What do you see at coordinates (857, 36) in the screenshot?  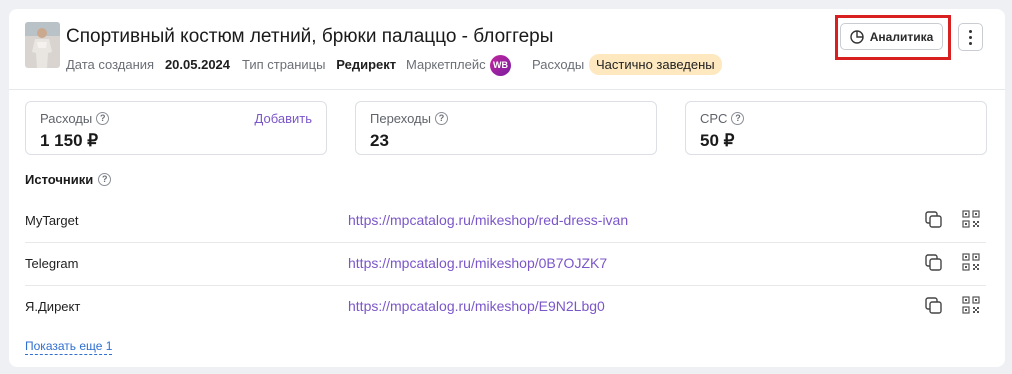 I see `pie-chart-icon` at bounding box center [857, 36].